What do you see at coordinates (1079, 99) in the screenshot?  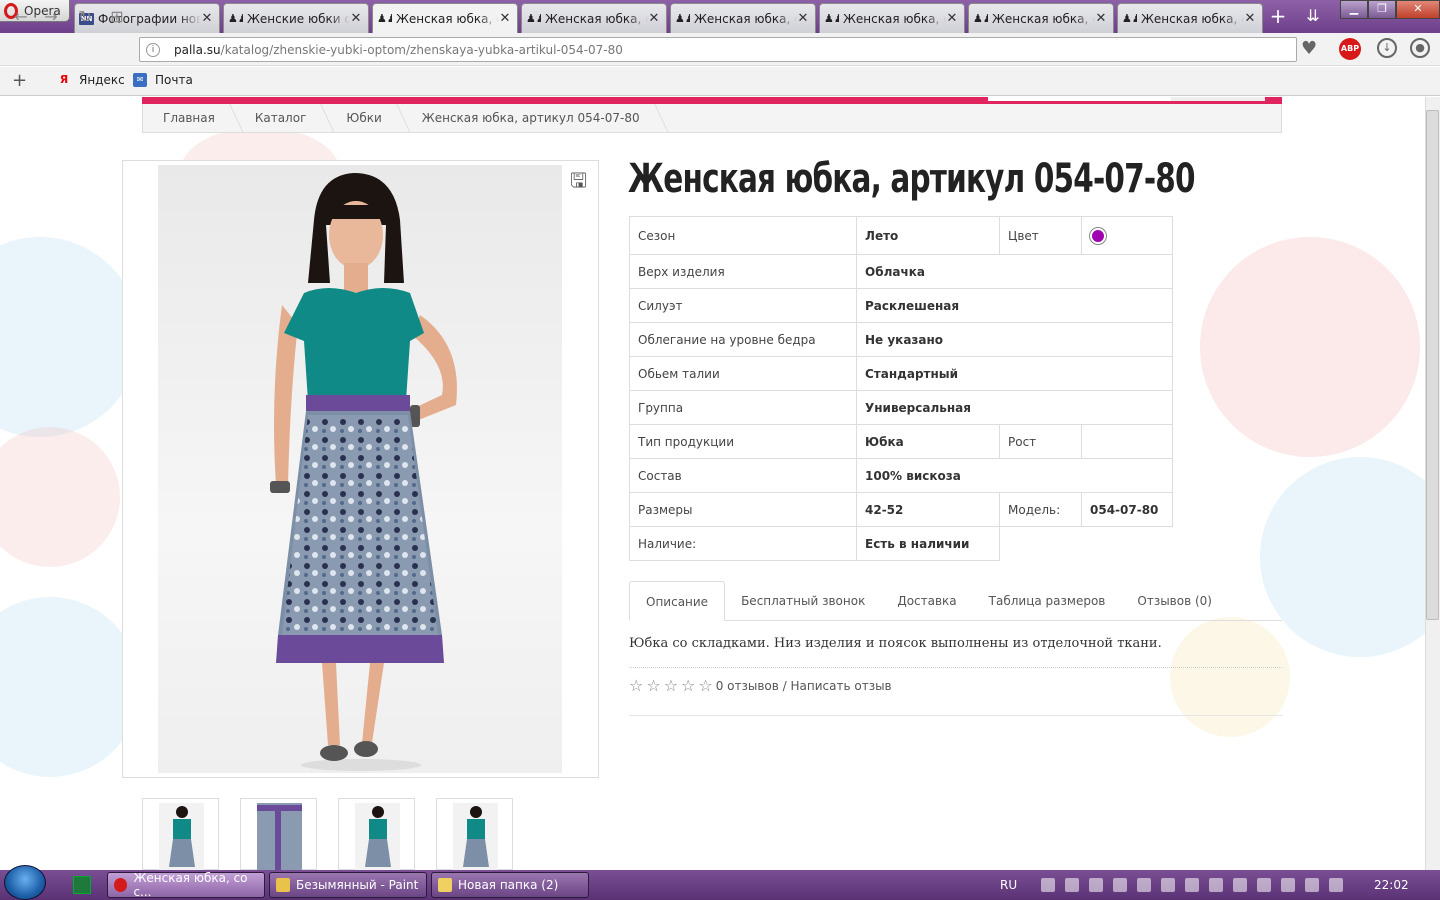 I see `search-input` at bounding box center [1079, 99].